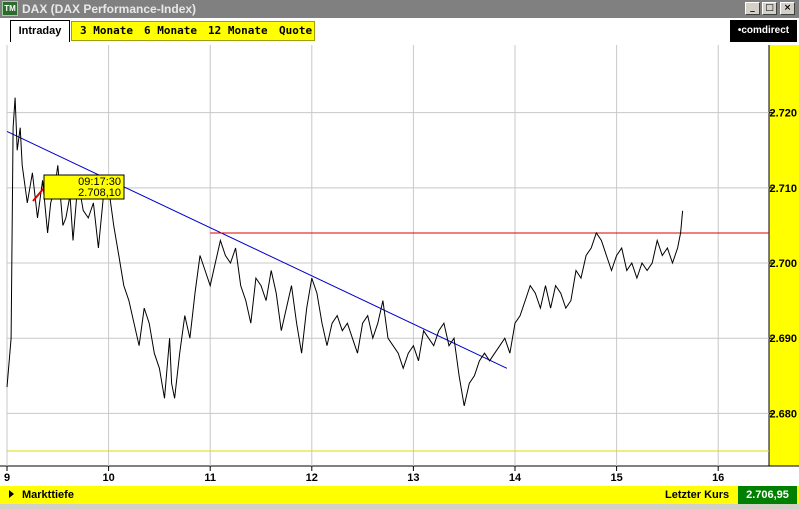 This screenshot has width=799, height=509. I want to click on comdirect-logo: •comdirect, so click(763, 31).